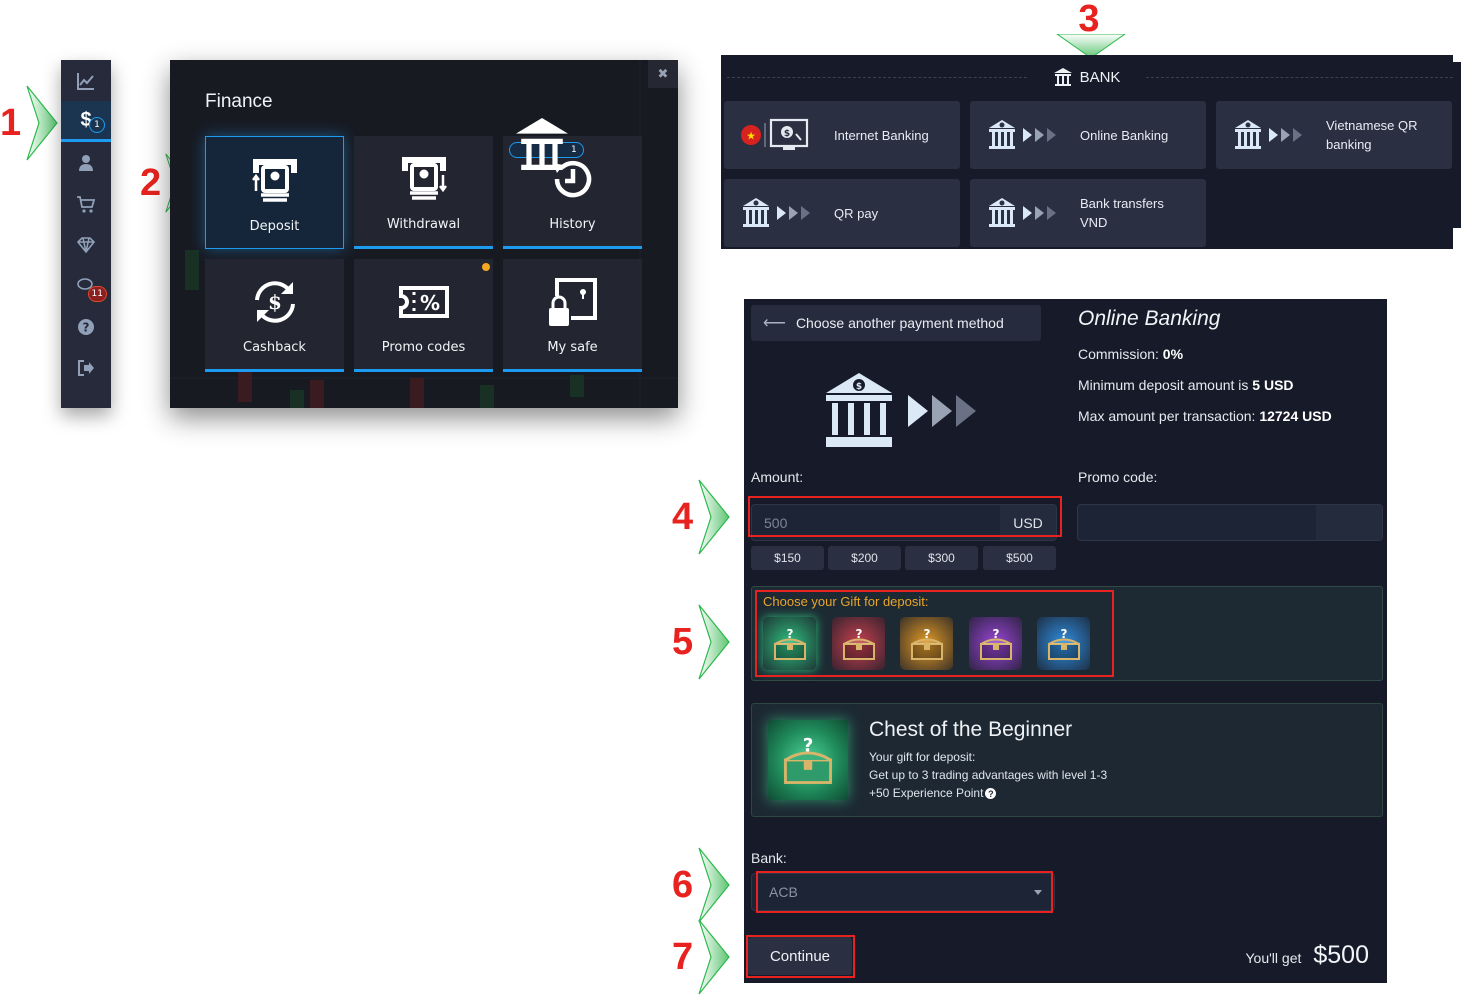 The image size is (1464, 1000). Describe the element at coordinates (701, 517) in the screenshot. I see `step-marker-4: 4` at that location.